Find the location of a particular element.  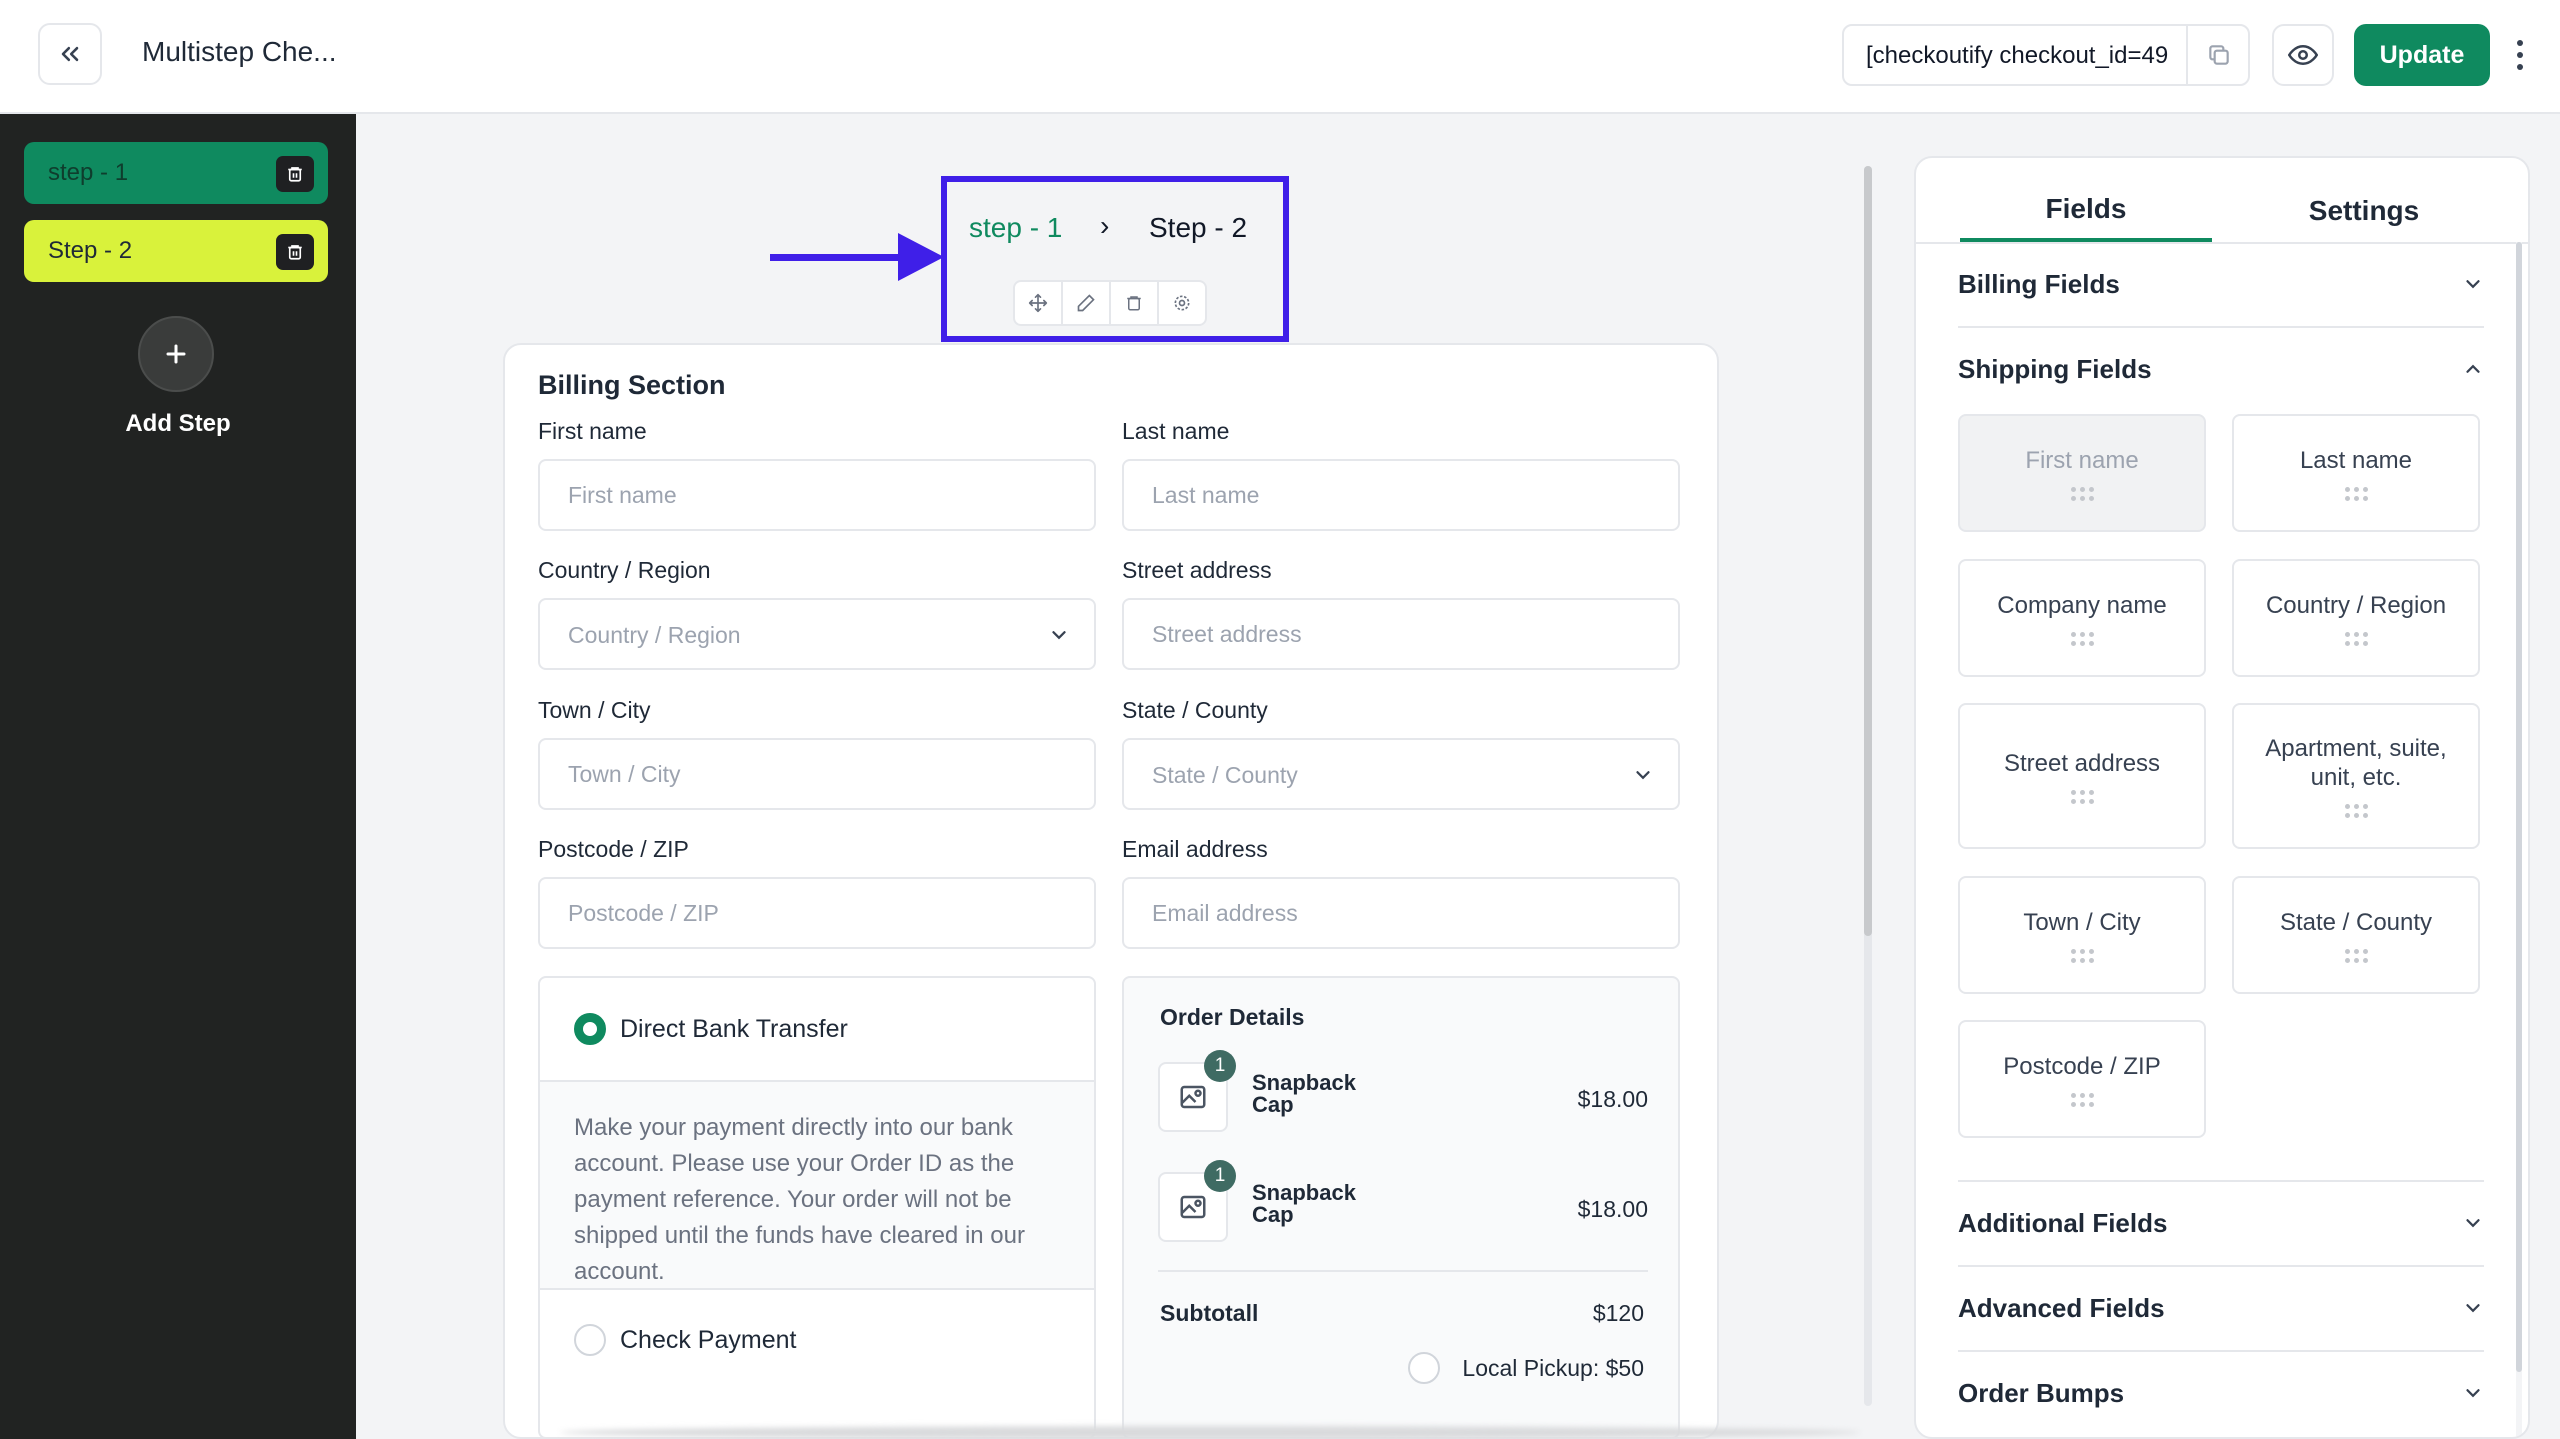

annotation-arrow-head is located at coordinates (921, 257).